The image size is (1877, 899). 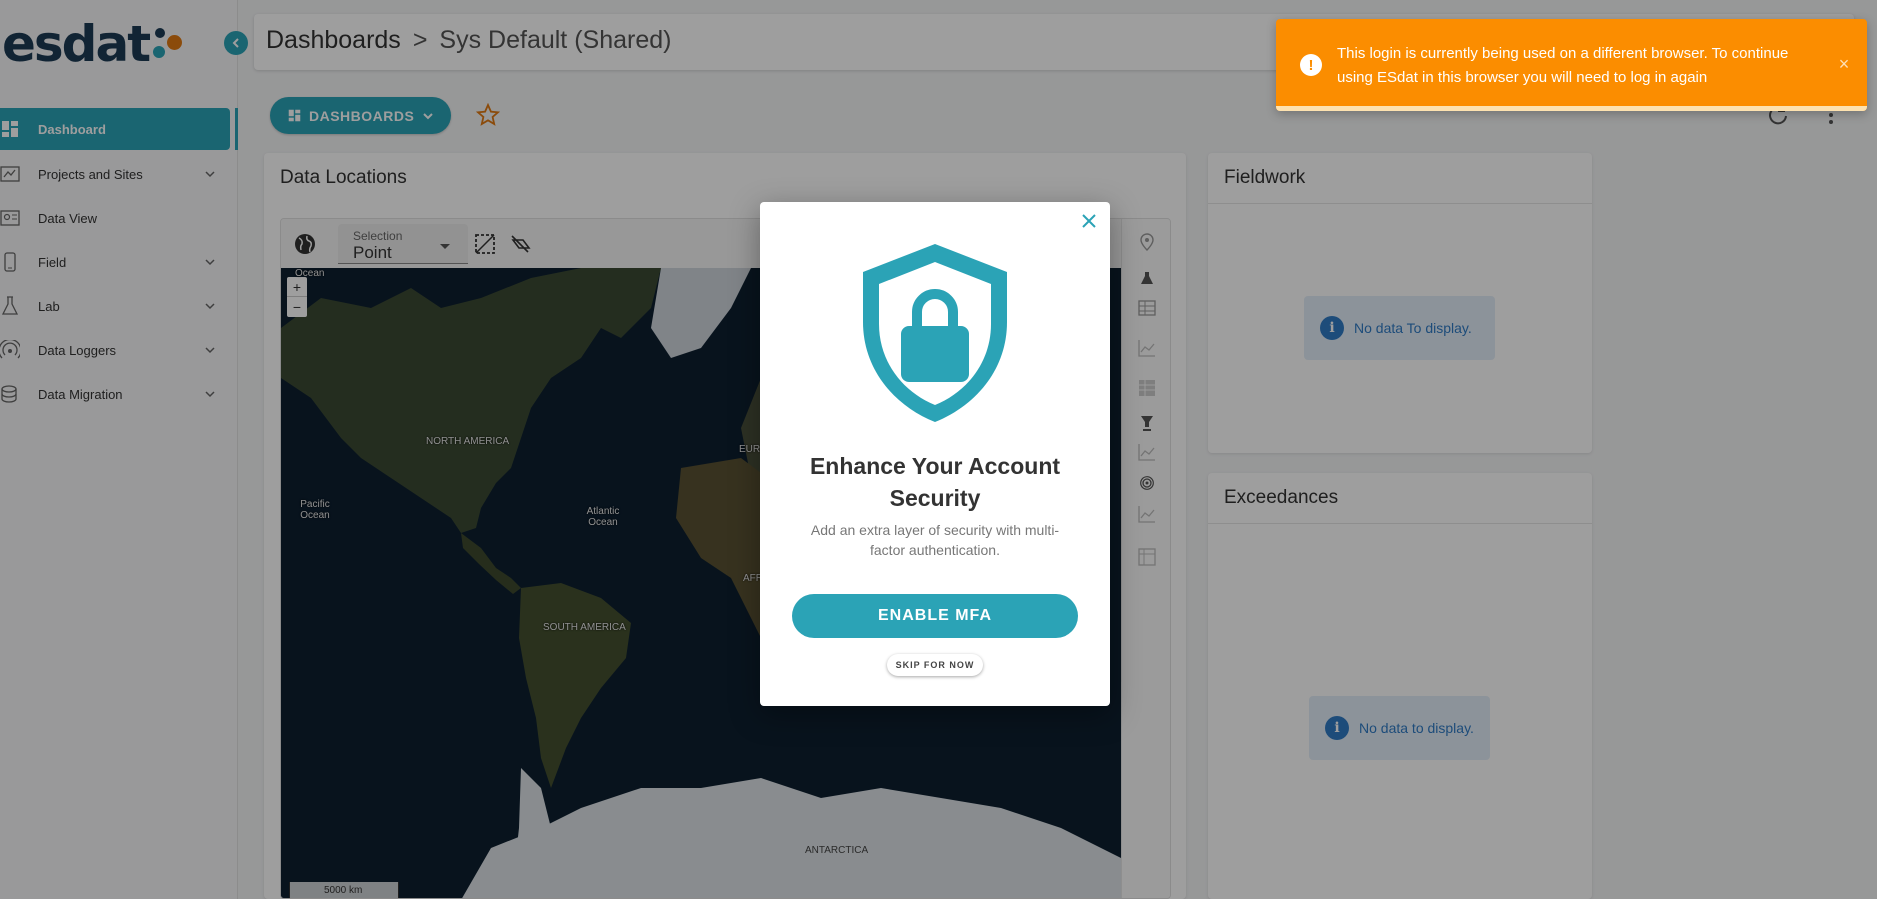 What do you see at coordinates (1311, 65) in the screenshot?
I see `warning-icon: !` at bounding box center [1311, 65].